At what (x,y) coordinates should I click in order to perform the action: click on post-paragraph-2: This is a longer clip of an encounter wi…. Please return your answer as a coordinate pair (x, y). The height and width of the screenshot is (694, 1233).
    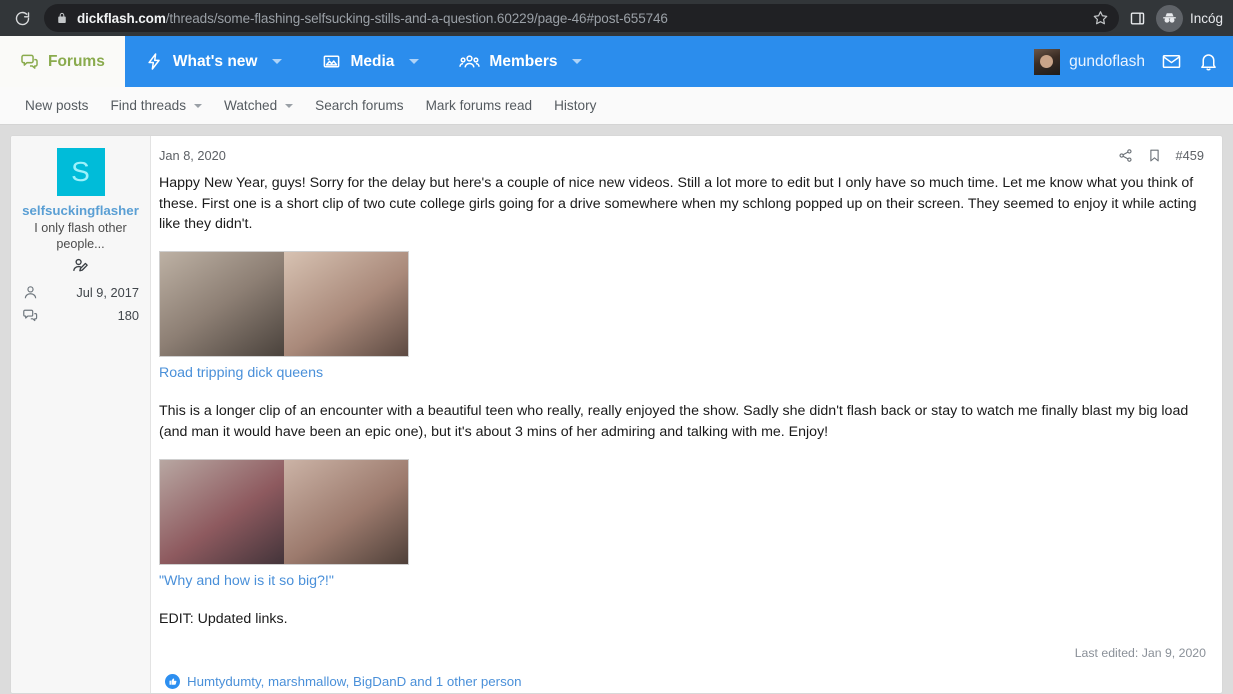
    Looking at the image, I should click on (674, 421).